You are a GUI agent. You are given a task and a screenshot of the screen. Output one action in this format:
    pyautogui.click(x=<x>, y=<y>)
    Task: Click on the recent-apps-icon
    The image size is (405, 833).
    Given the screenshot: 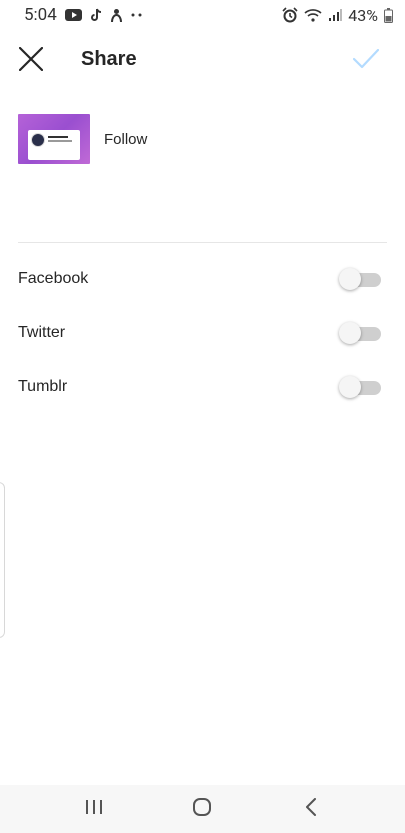 What is the action you would take?
    pyautogui.click(x=94, y=809)
    